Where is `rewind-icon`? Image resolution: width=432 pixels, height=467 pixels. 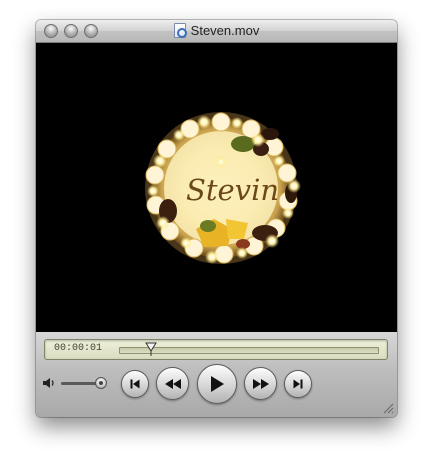
rewind-icon is located at coordinates (172, 383).